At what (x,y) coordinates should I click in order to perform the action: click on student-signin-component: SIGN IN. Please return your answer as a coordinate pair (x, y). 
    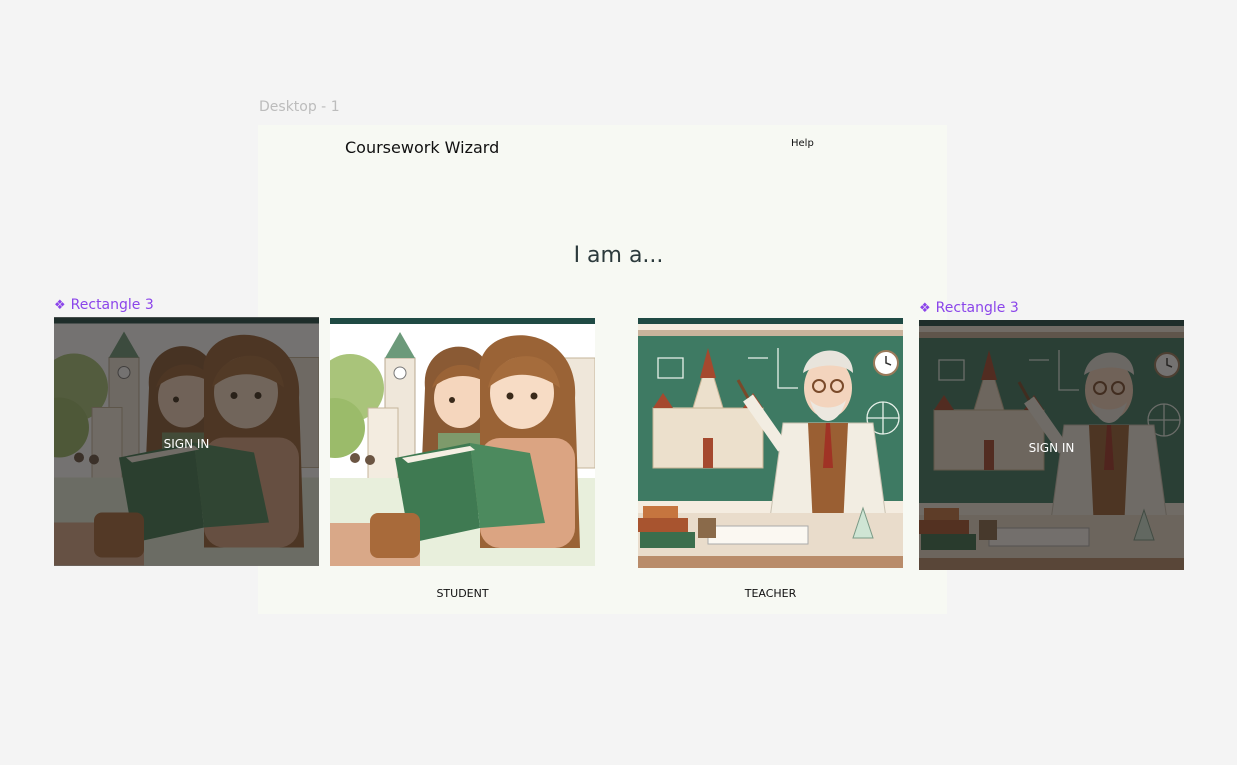
    Looking at the image, I should click on (186, 441).